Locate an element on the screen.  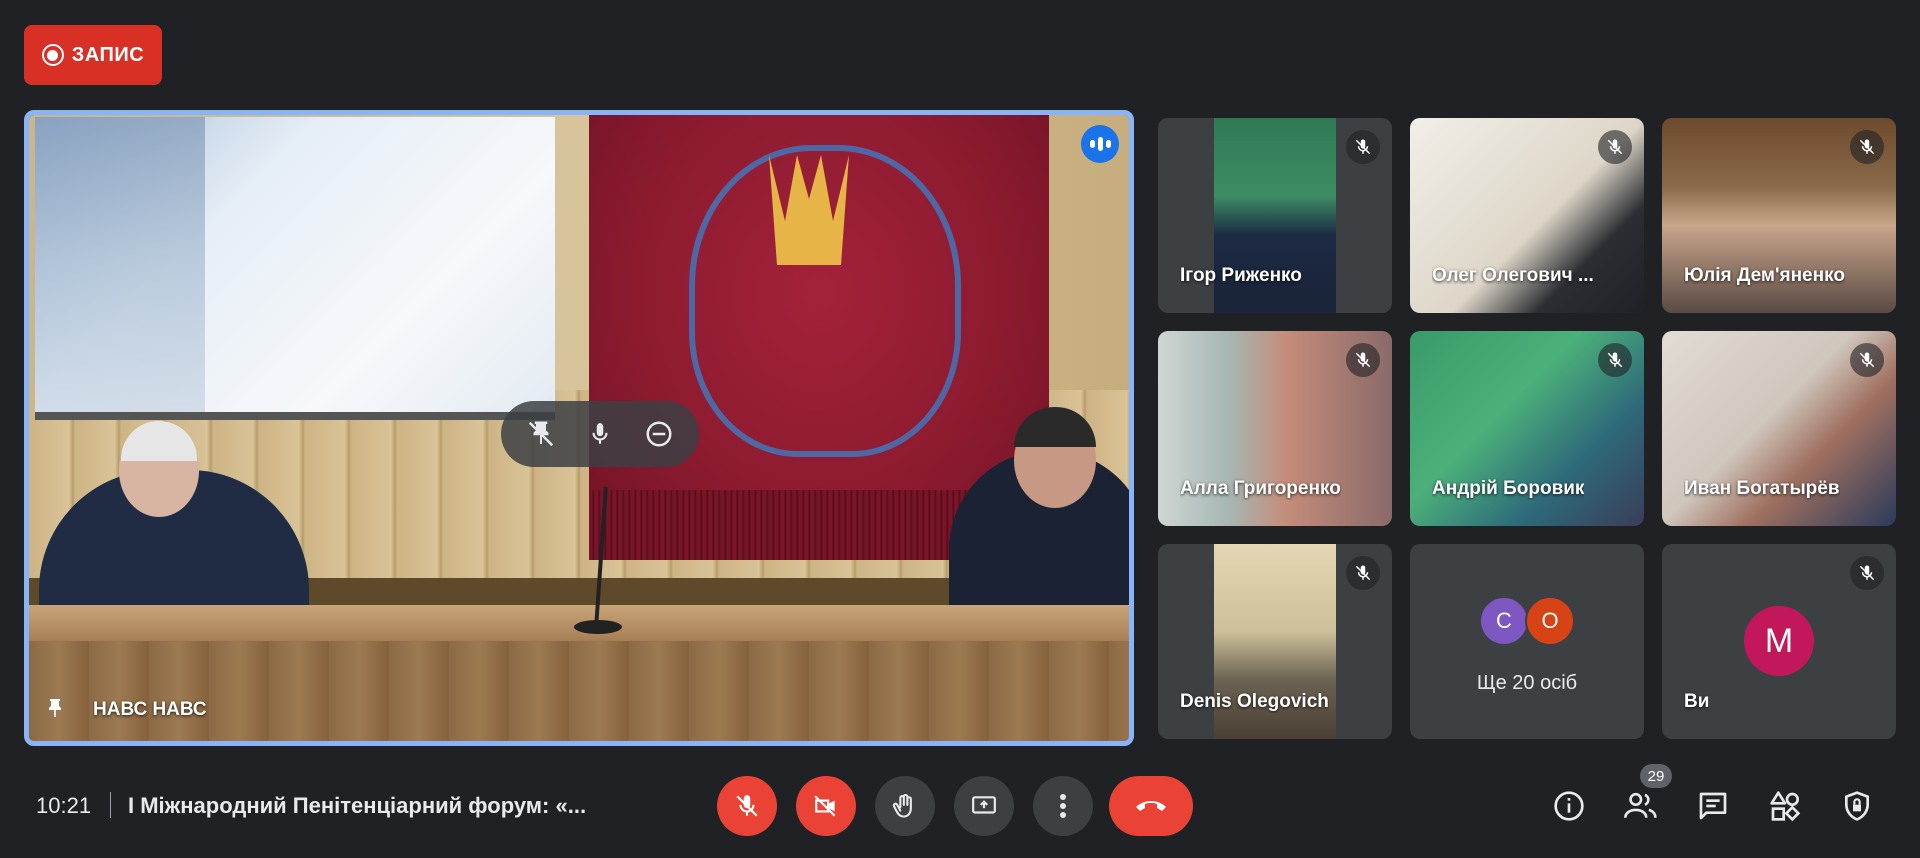
more-vert-icon is located at coordinates (1063, 806).